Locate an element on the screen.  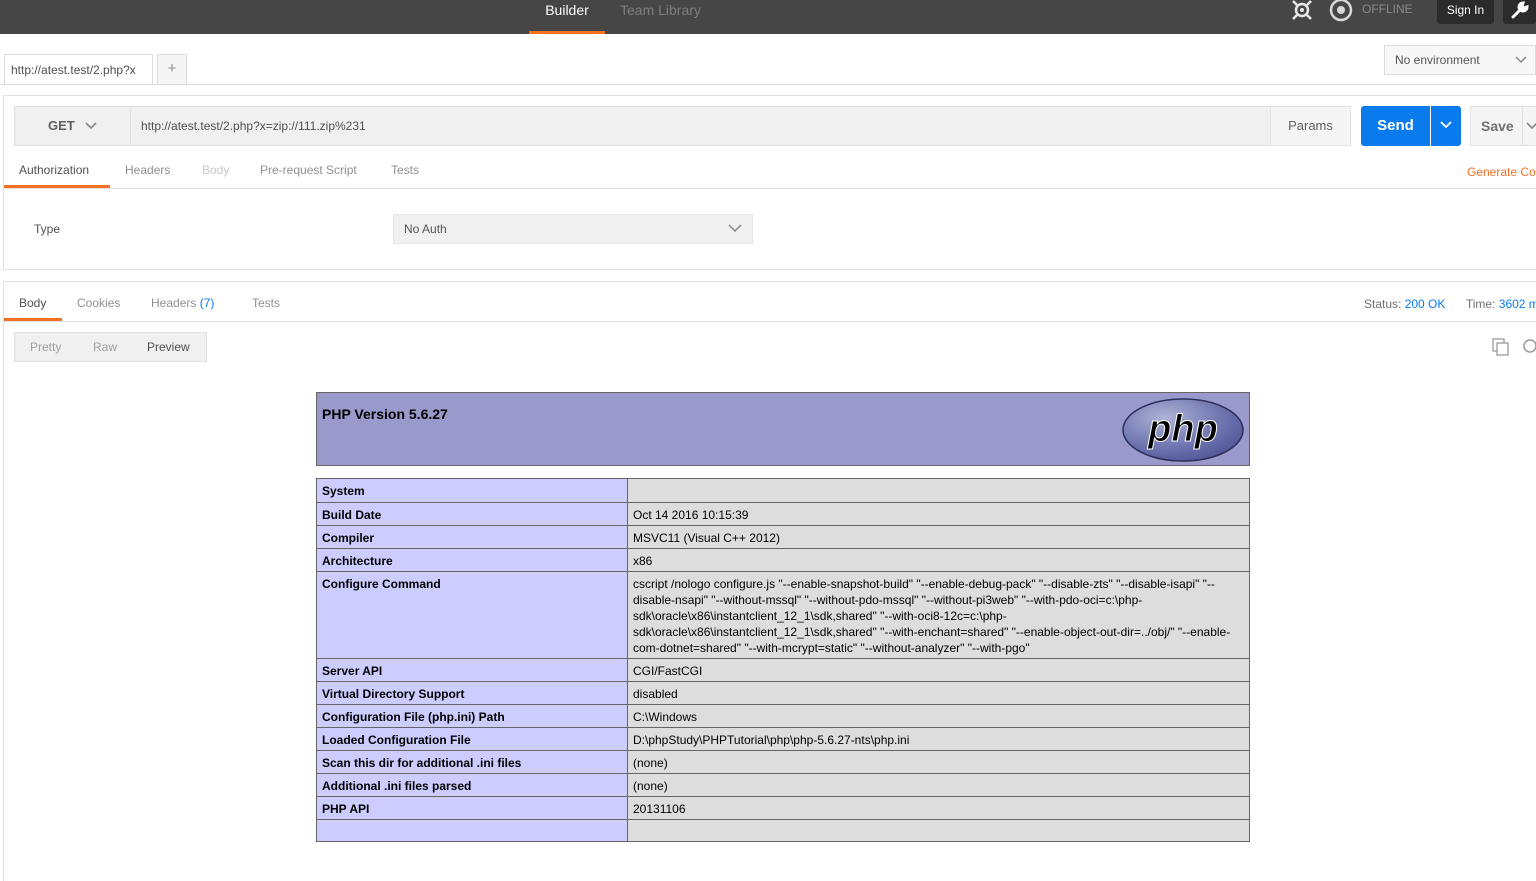
phpinfo-key: Server API is located at coordinates (472, 670).